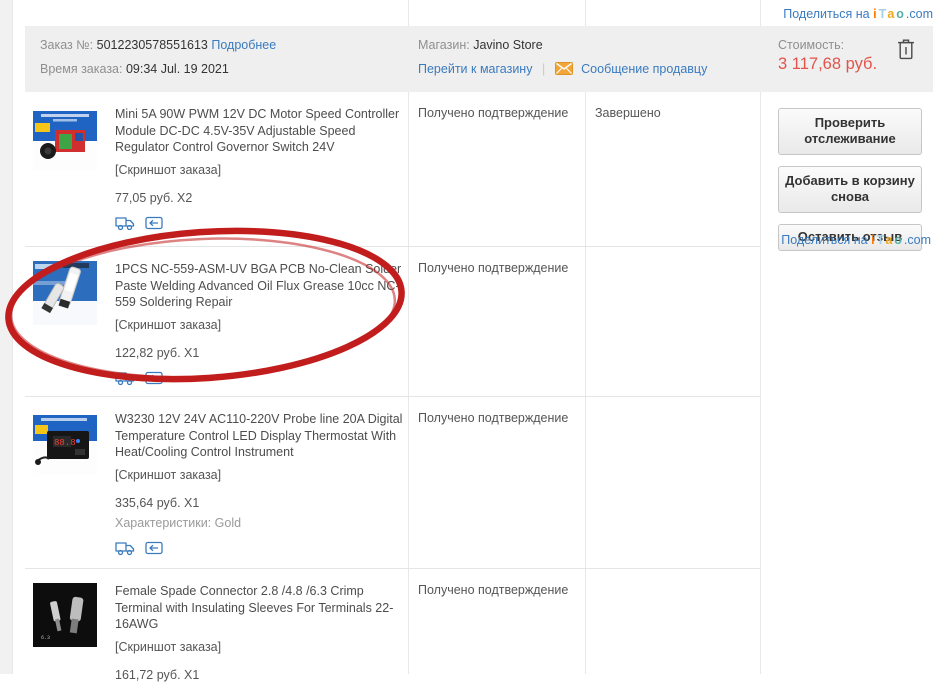  I want to click on product-thumbnail: 88.8, so click(65, 443).